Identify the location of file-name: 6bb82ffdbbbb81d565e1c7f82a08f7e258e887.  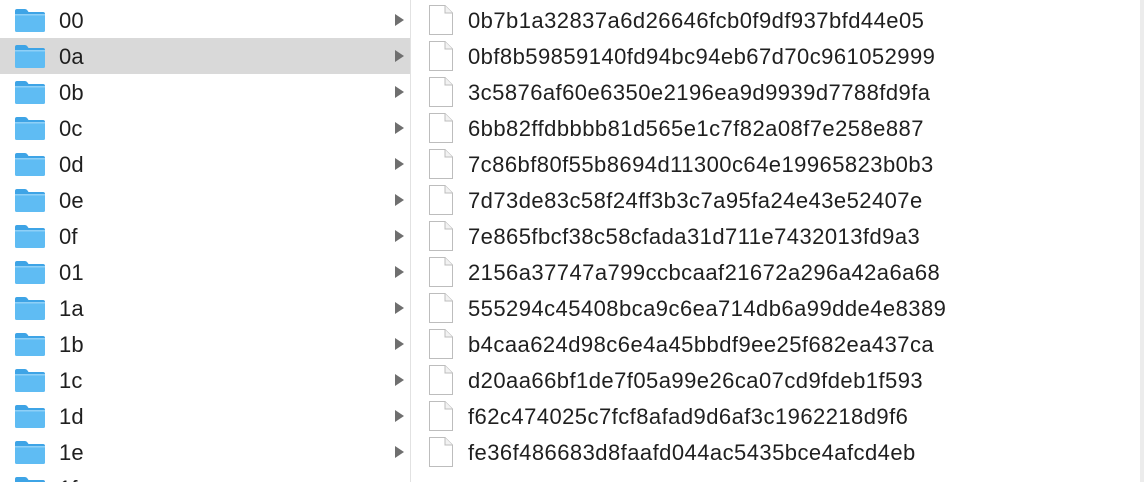
(696, 128).